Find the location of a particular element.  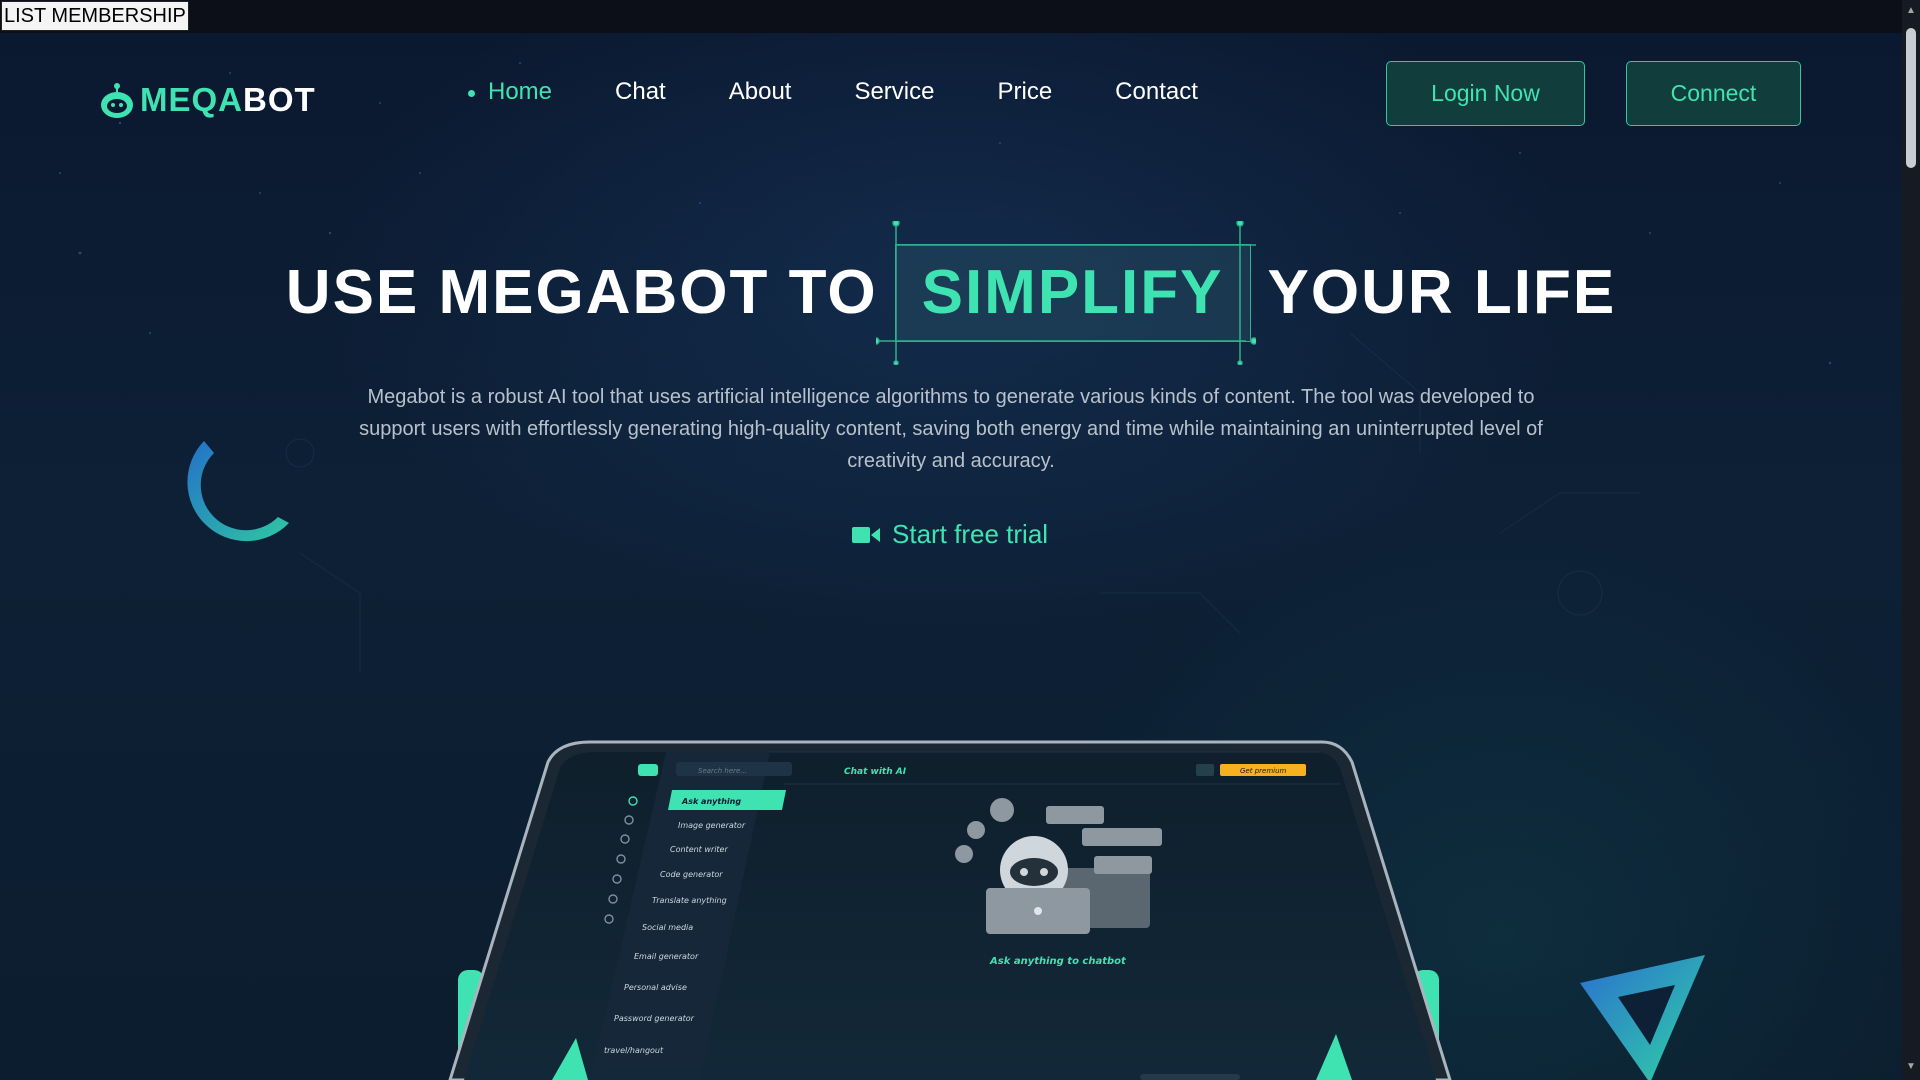

hero-title: USE MEGABOT TO SIMPLIFY YOUR LIFE is located at coordinates (951, 293).